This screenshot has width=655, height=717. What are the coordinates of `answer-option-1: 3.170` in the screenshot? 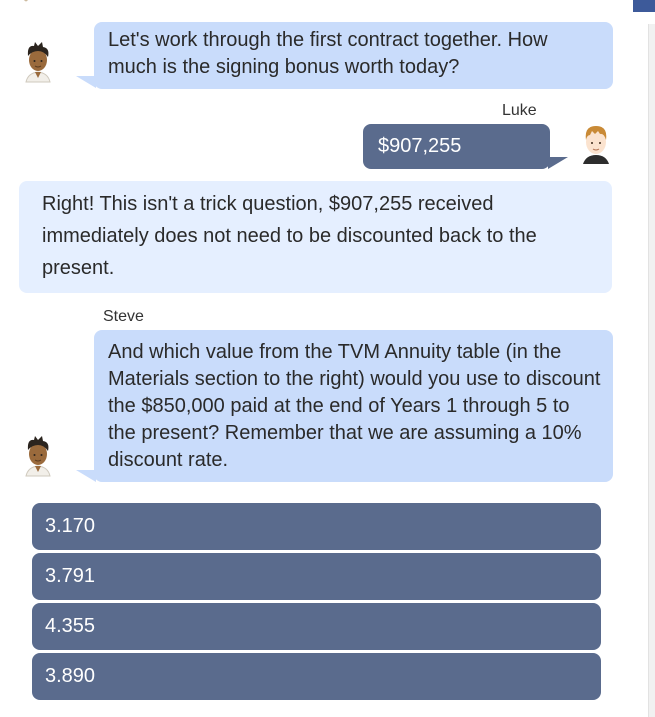 It's located at (316, 526).